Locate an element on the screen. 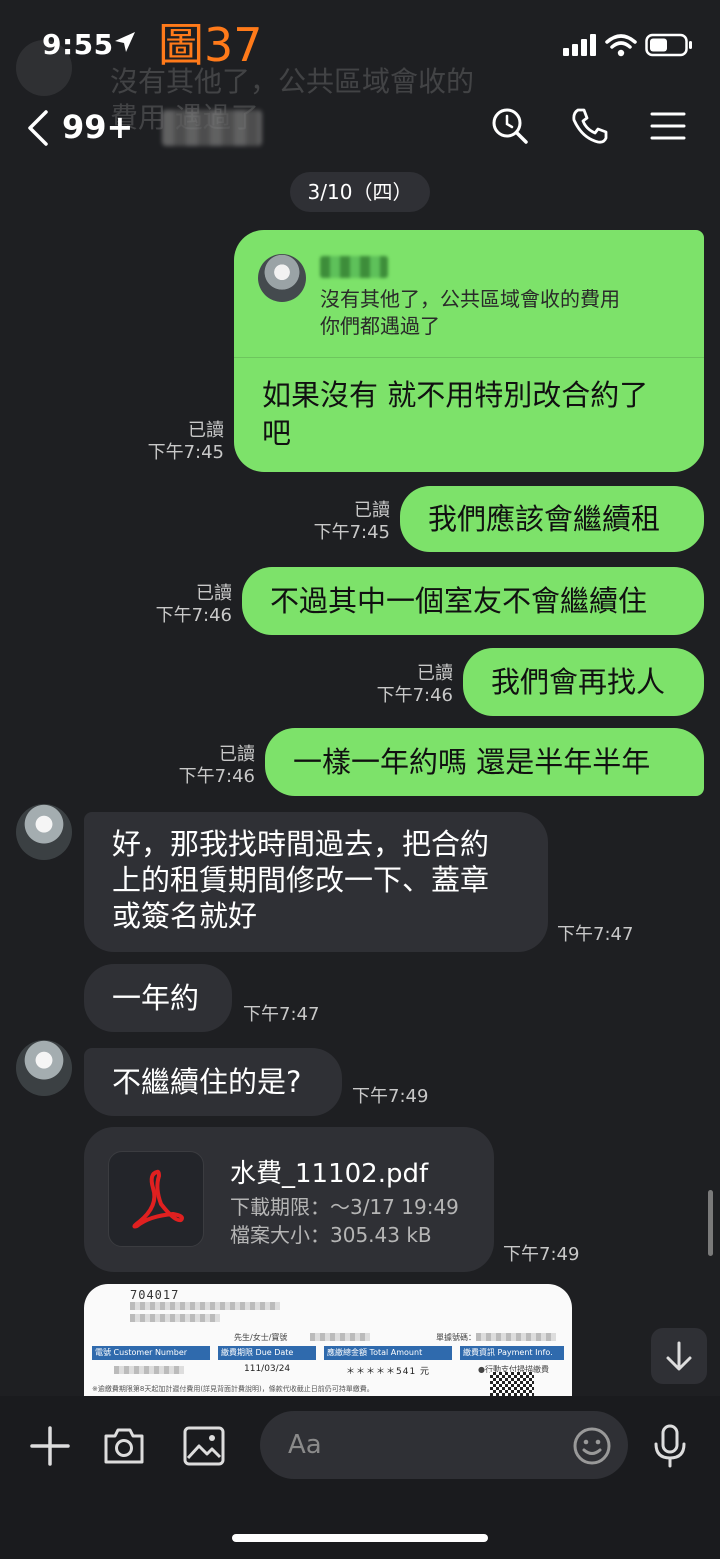 This screenshot has height=1559, width=720. unread-count: 99+ is located at coordinates (97, 127).